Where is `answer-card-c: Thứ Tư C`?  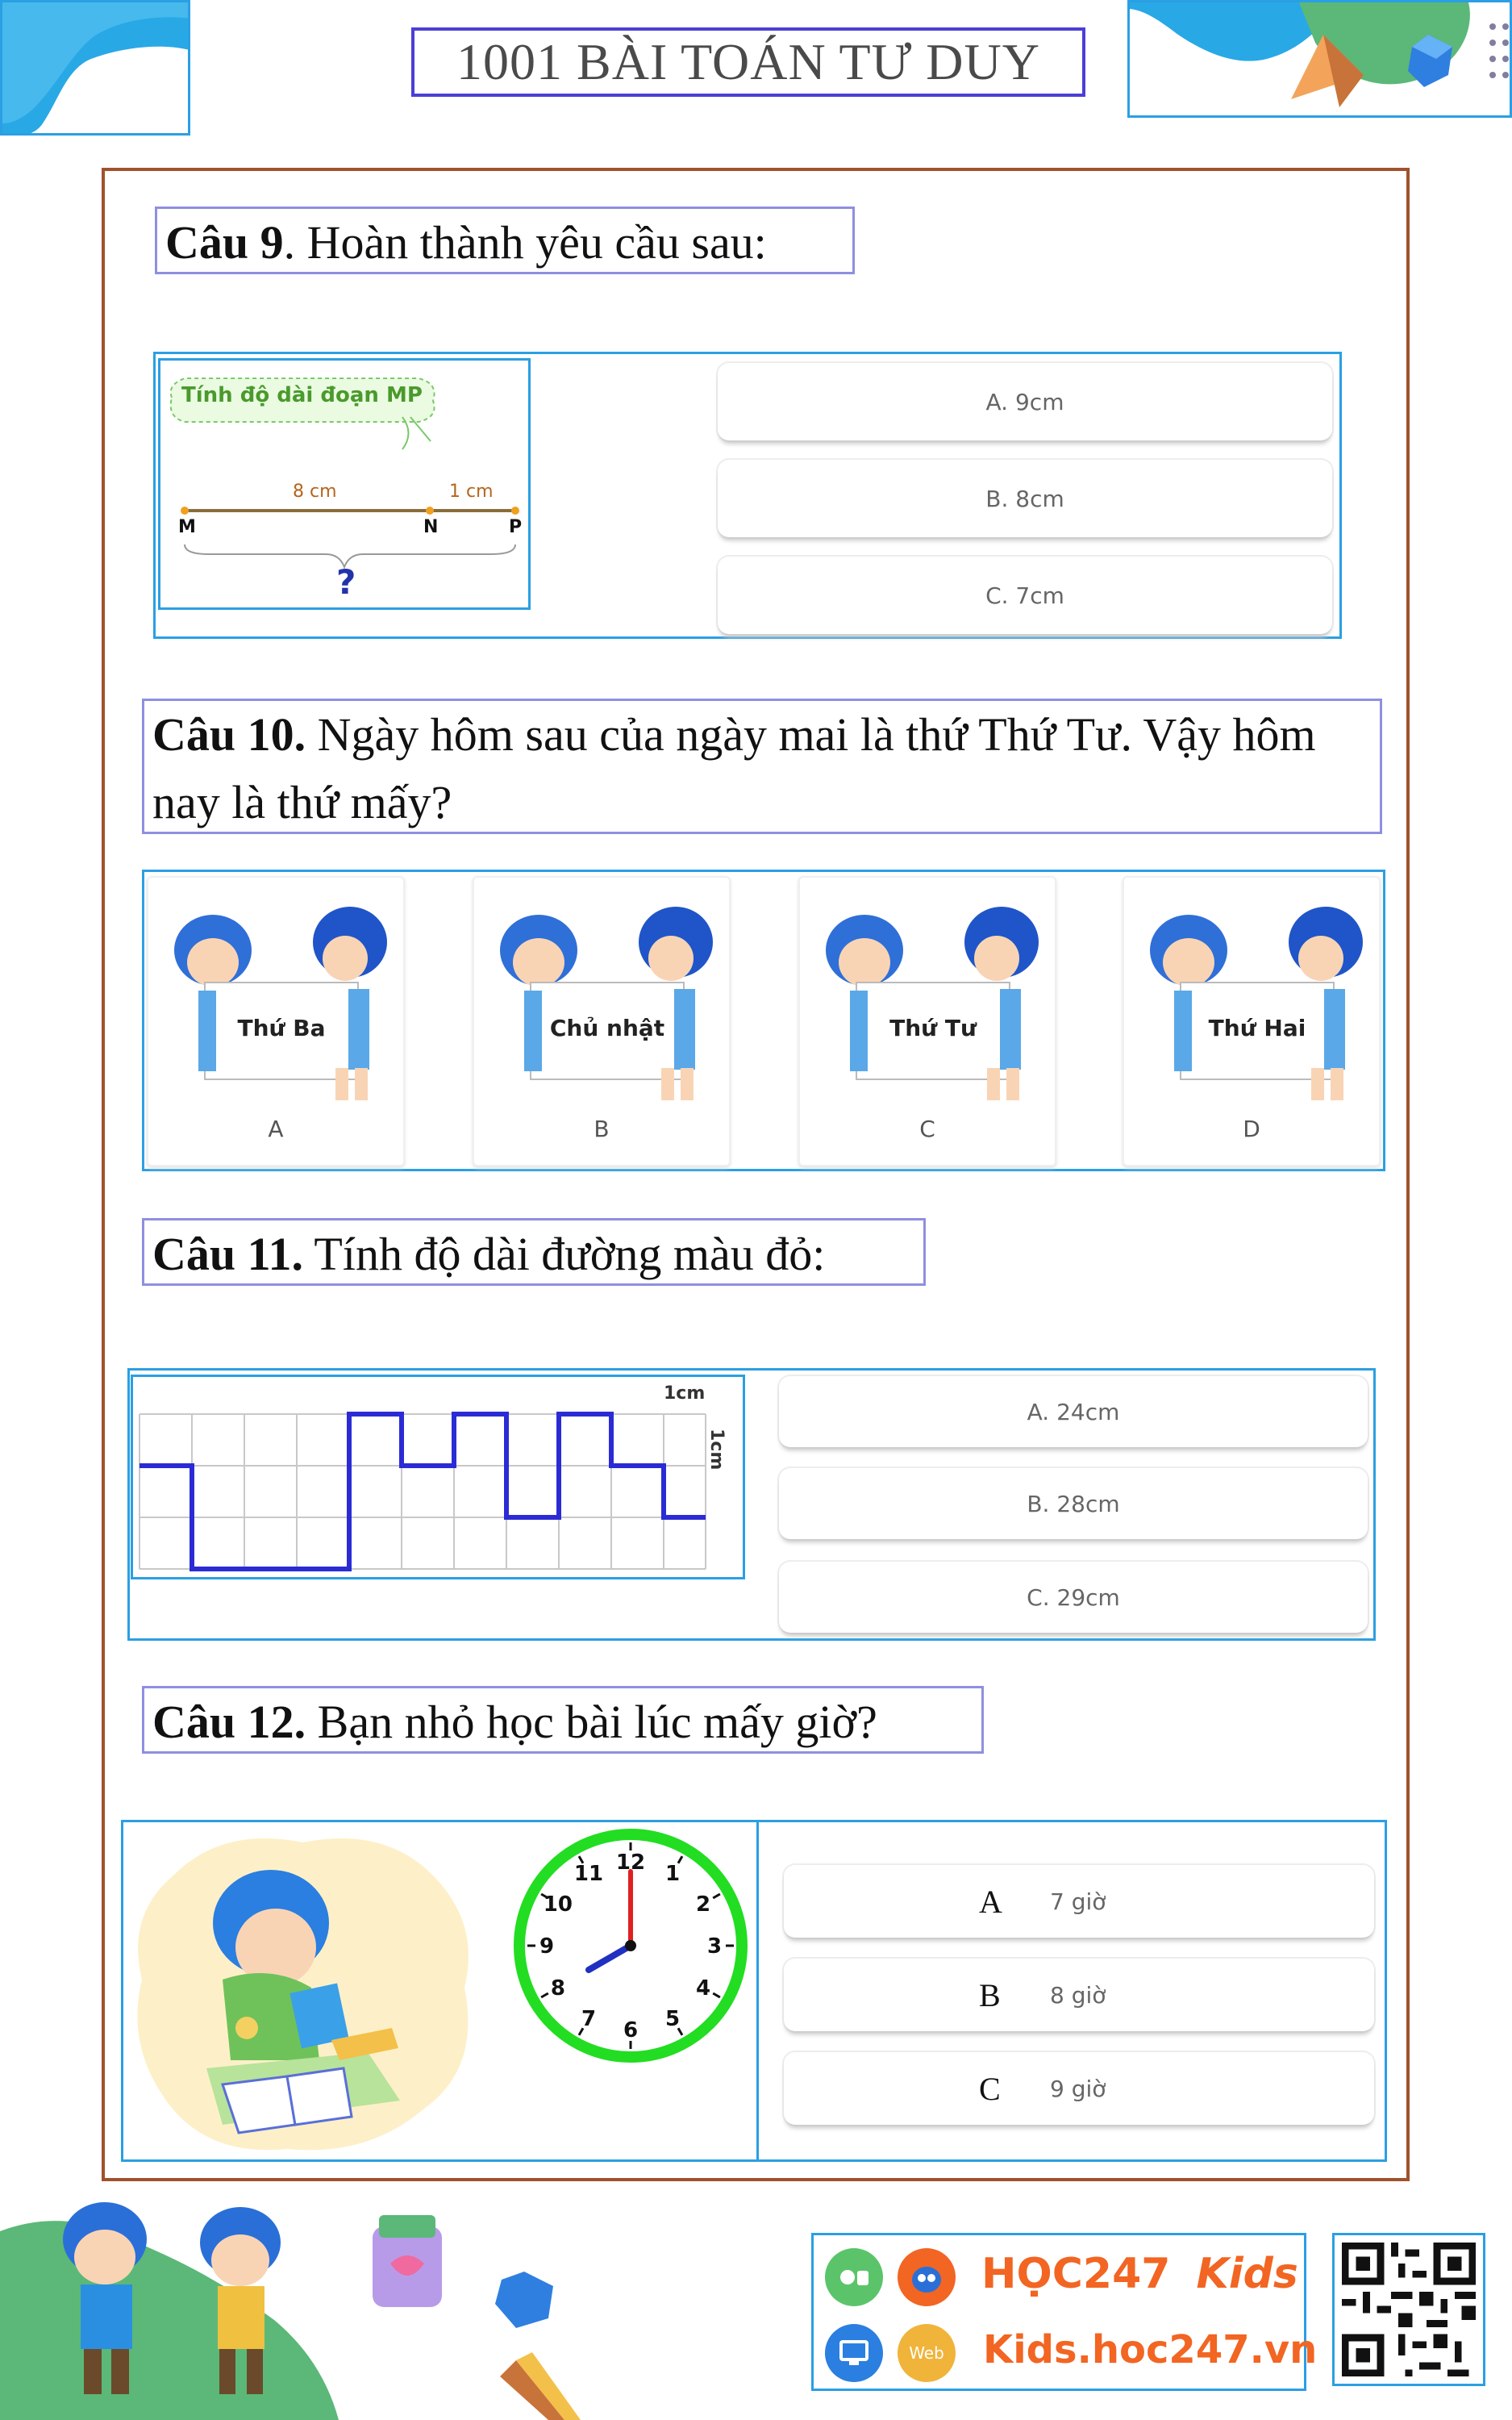 answer-card-c: Thứ Tư C is located at coordinates (927, 1021).